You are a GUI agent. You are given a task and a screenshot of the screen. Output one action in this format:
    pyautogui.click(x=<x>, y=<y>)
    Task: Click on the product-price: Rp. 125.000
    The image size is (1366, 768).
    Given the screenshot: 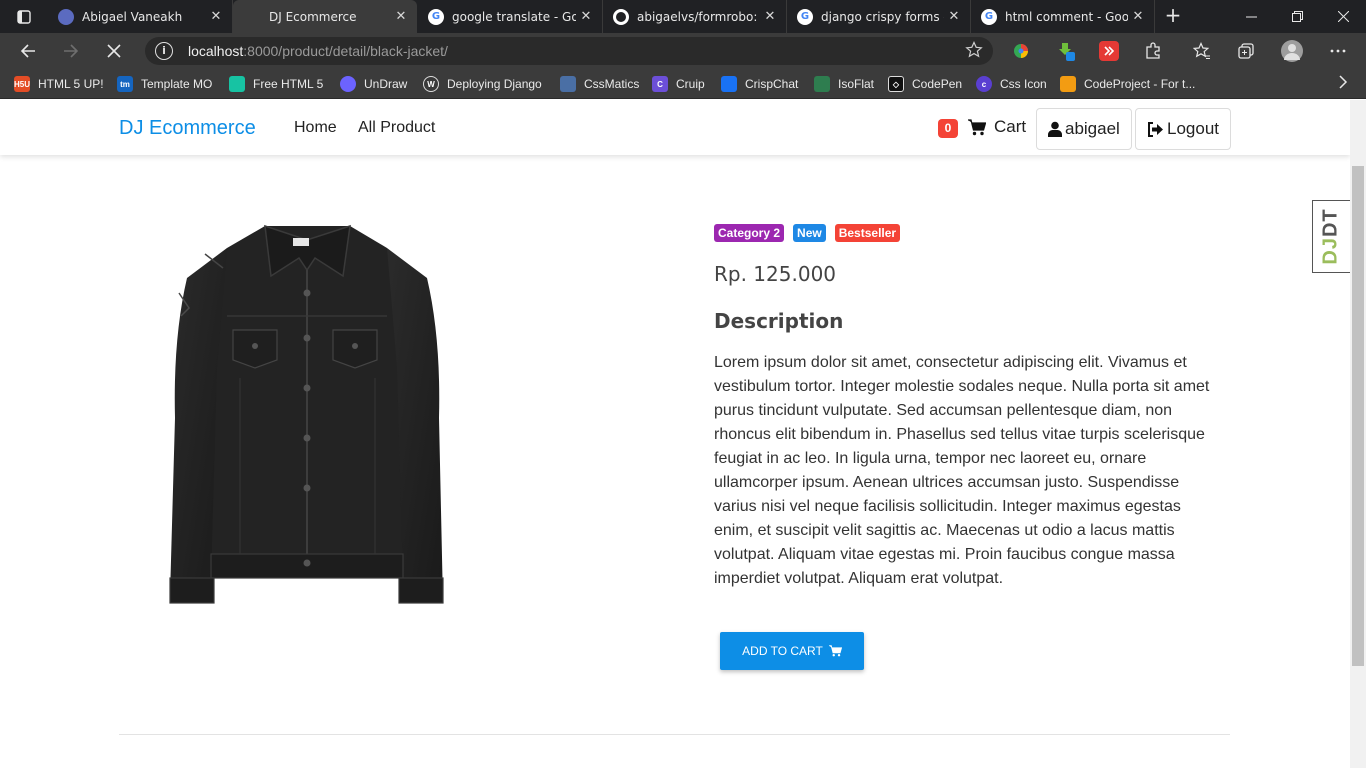 What is the action you would take?
    pyautogui.click(x=775, y=274)
    